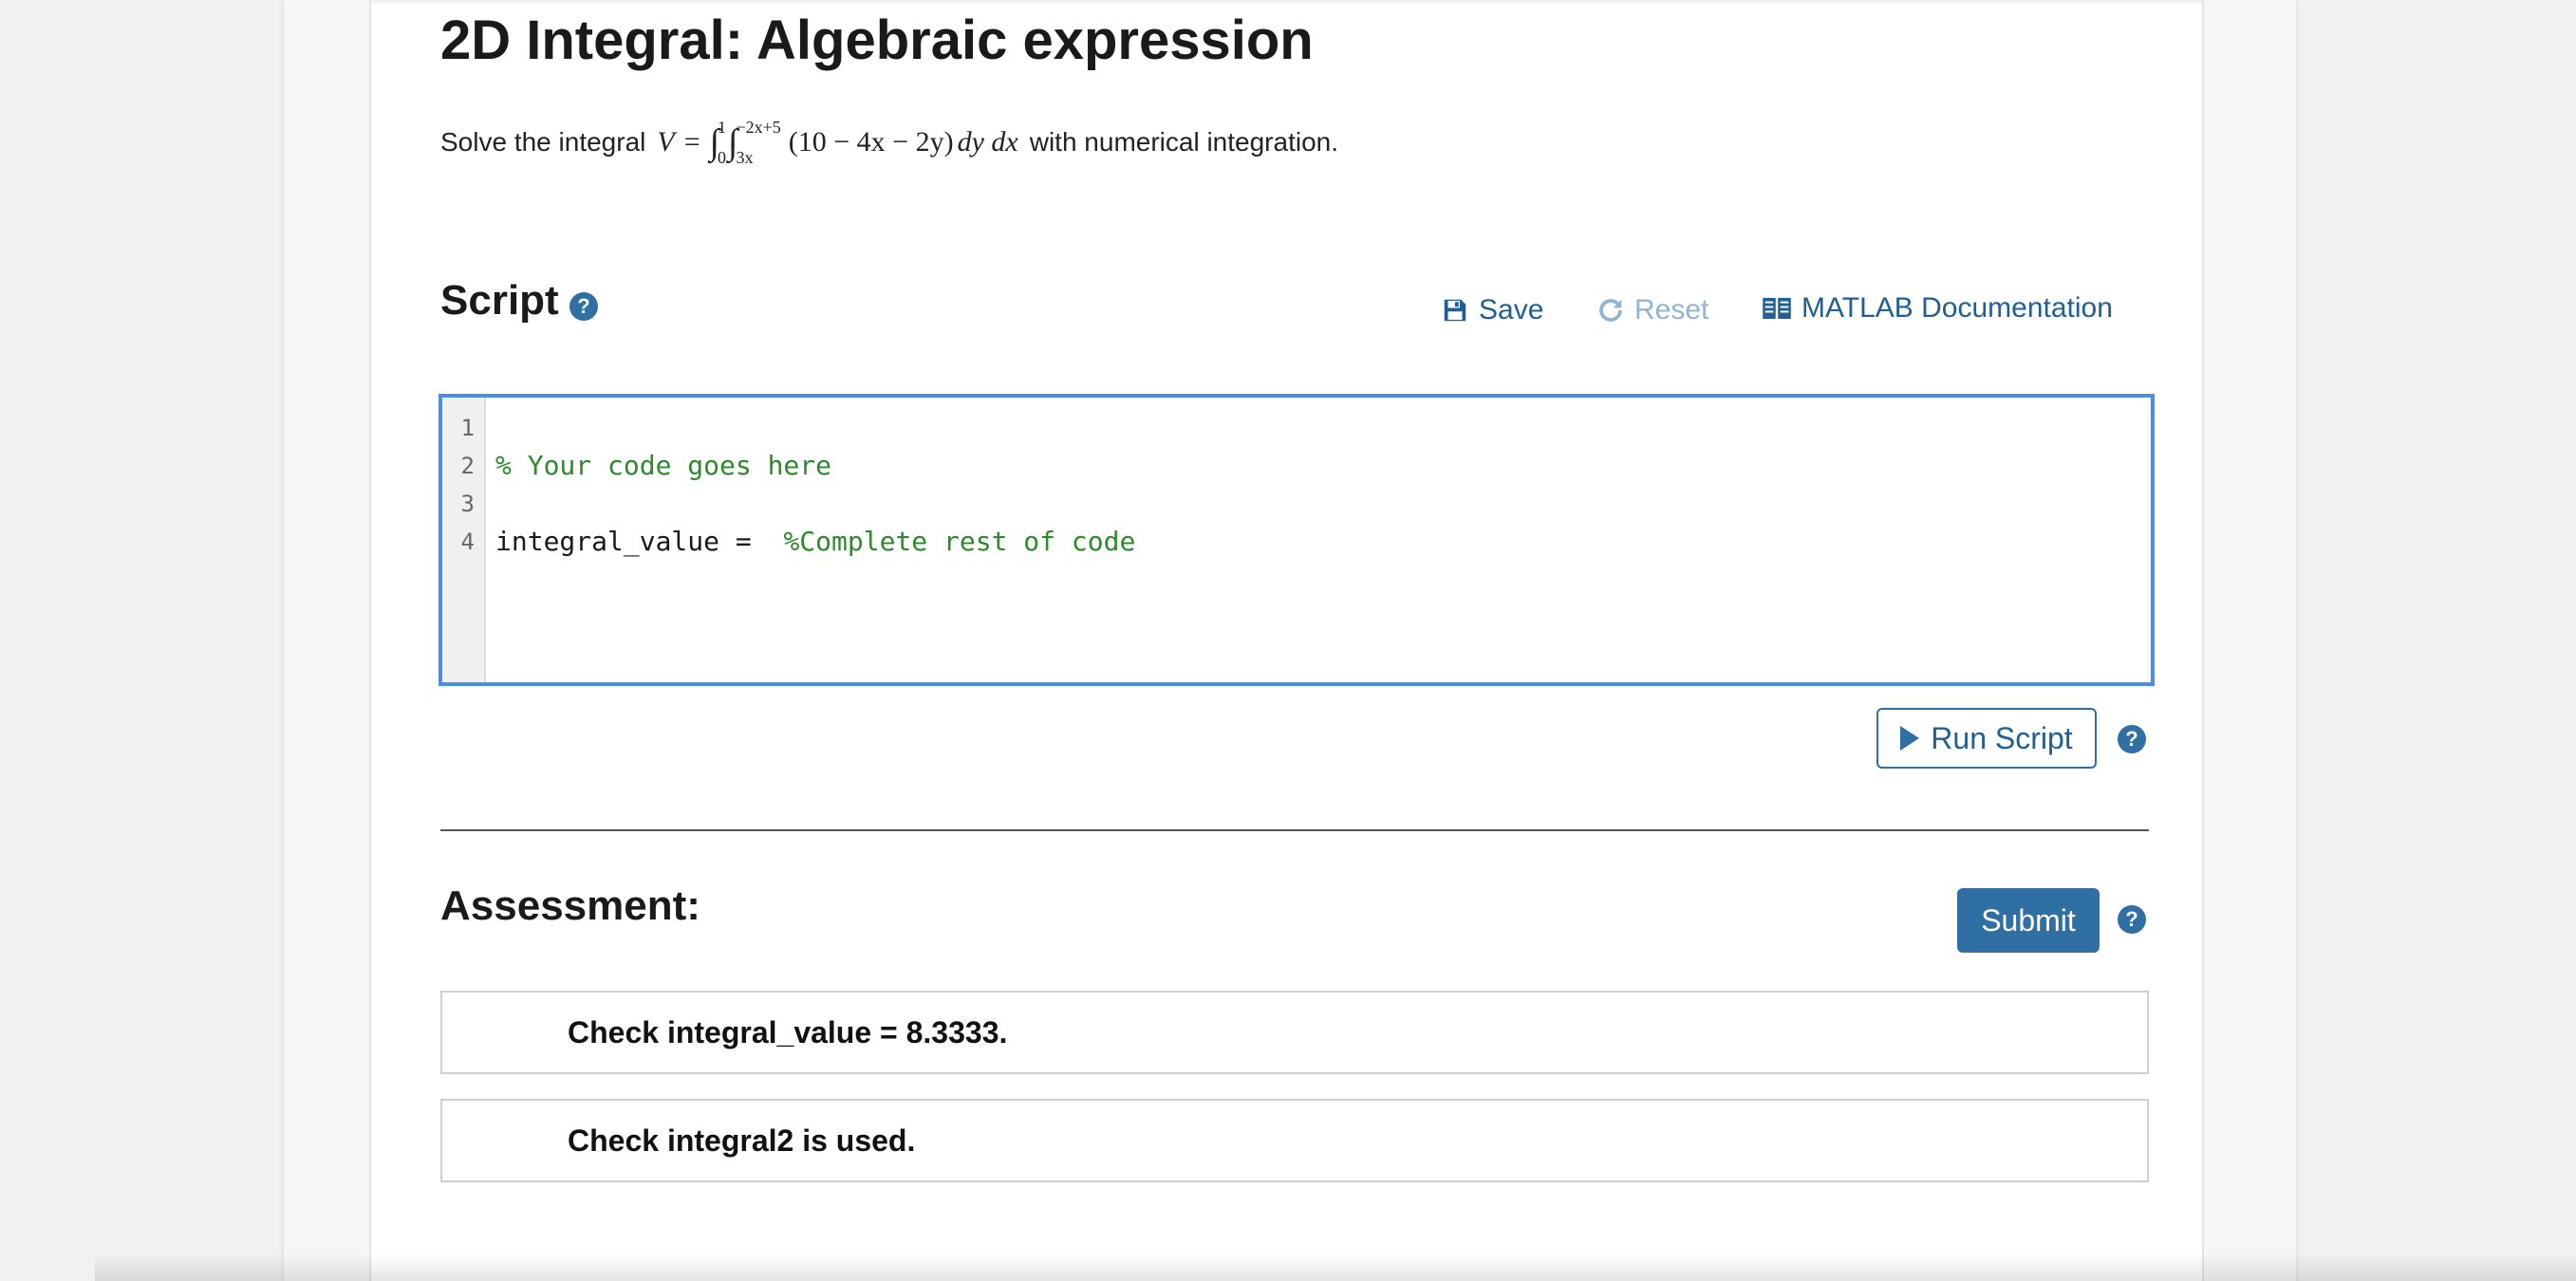 The height and width of the screenshot is (1281, 2576). I want to click on code-line-4: integral_value = %Complete rest of code, so click(1323, 542).